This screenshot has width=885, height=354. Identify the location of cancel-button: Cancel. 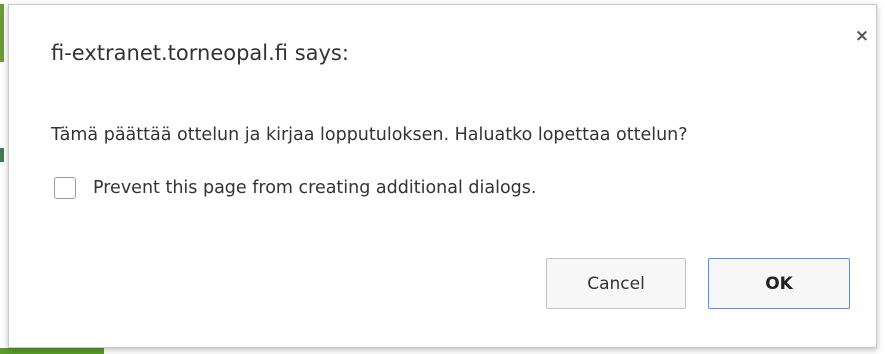
(616, 283).